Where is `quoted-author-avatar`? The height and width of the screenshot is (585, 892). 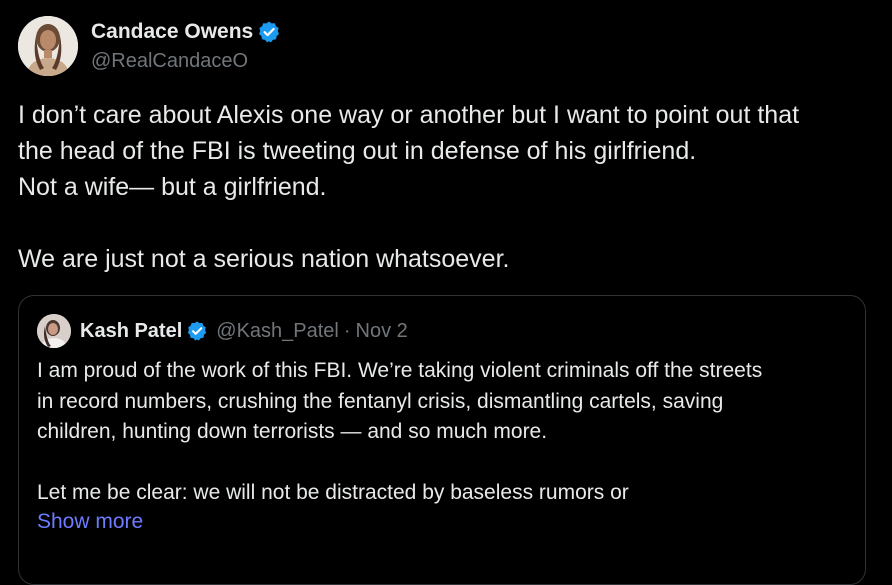 quoted-author-avatar is located at coordinates (54, 331).